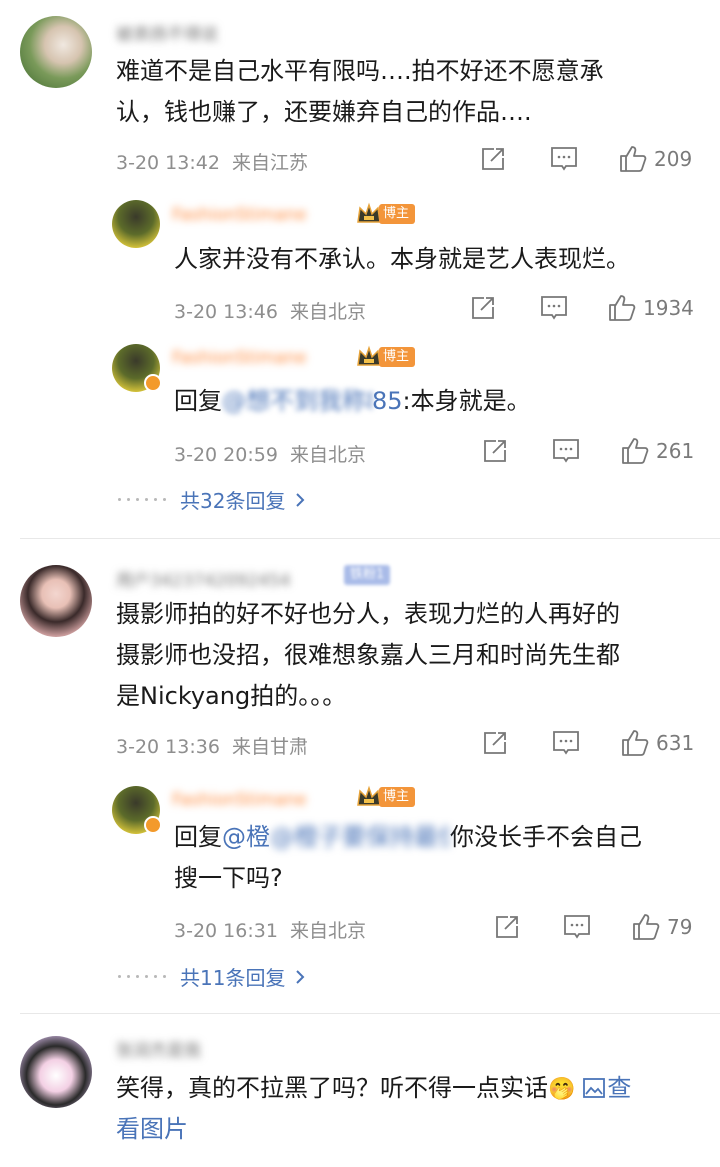 The width and height of the screenshot is (720, 1167). What do you see at coordinates (360, 71) in the screenshot?
I see `comment-text: 难道不是自己水平有限吗….拍不好还不愿意承` at bounding box center [360, 71].